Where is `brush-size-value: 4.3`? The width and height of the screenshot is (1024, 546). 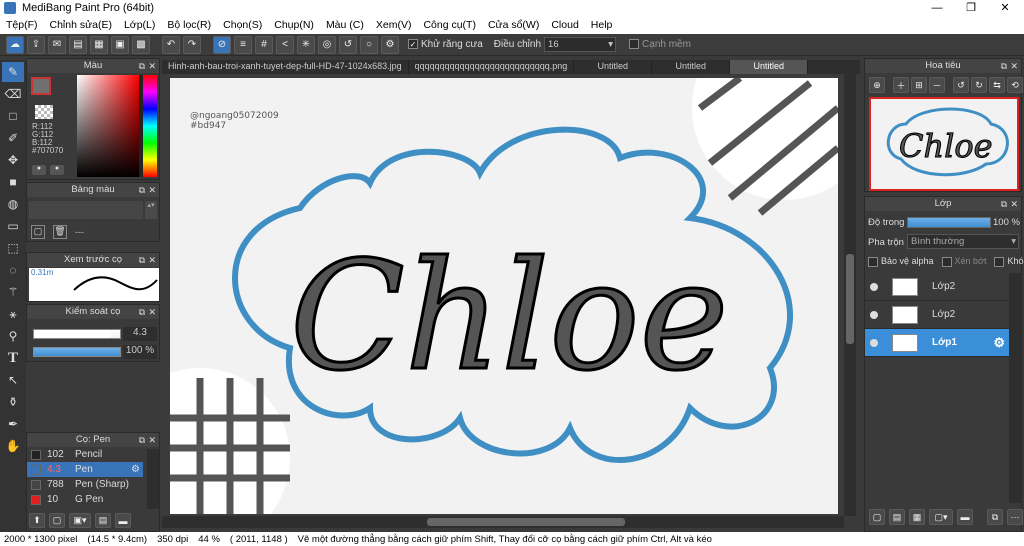
brush-size-value: 4.3 is located at coordinates (140, 334).